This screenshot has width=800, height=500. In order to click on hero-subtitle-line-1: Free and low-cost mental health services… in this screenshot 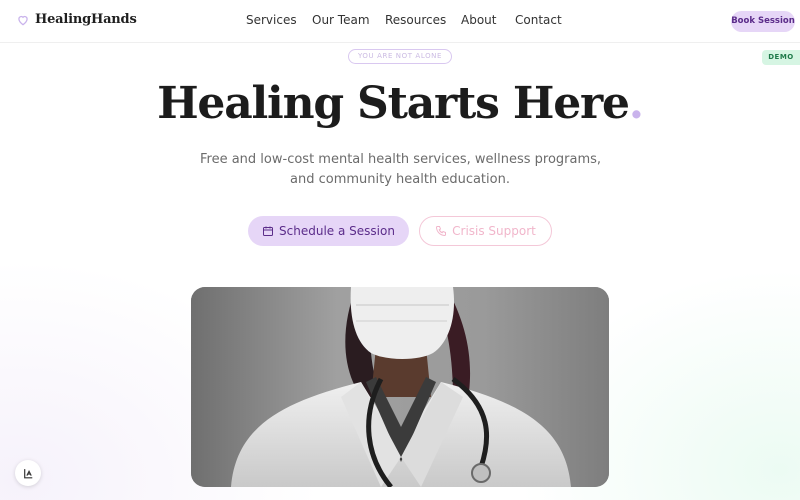, I will do `click(401, 159)`.